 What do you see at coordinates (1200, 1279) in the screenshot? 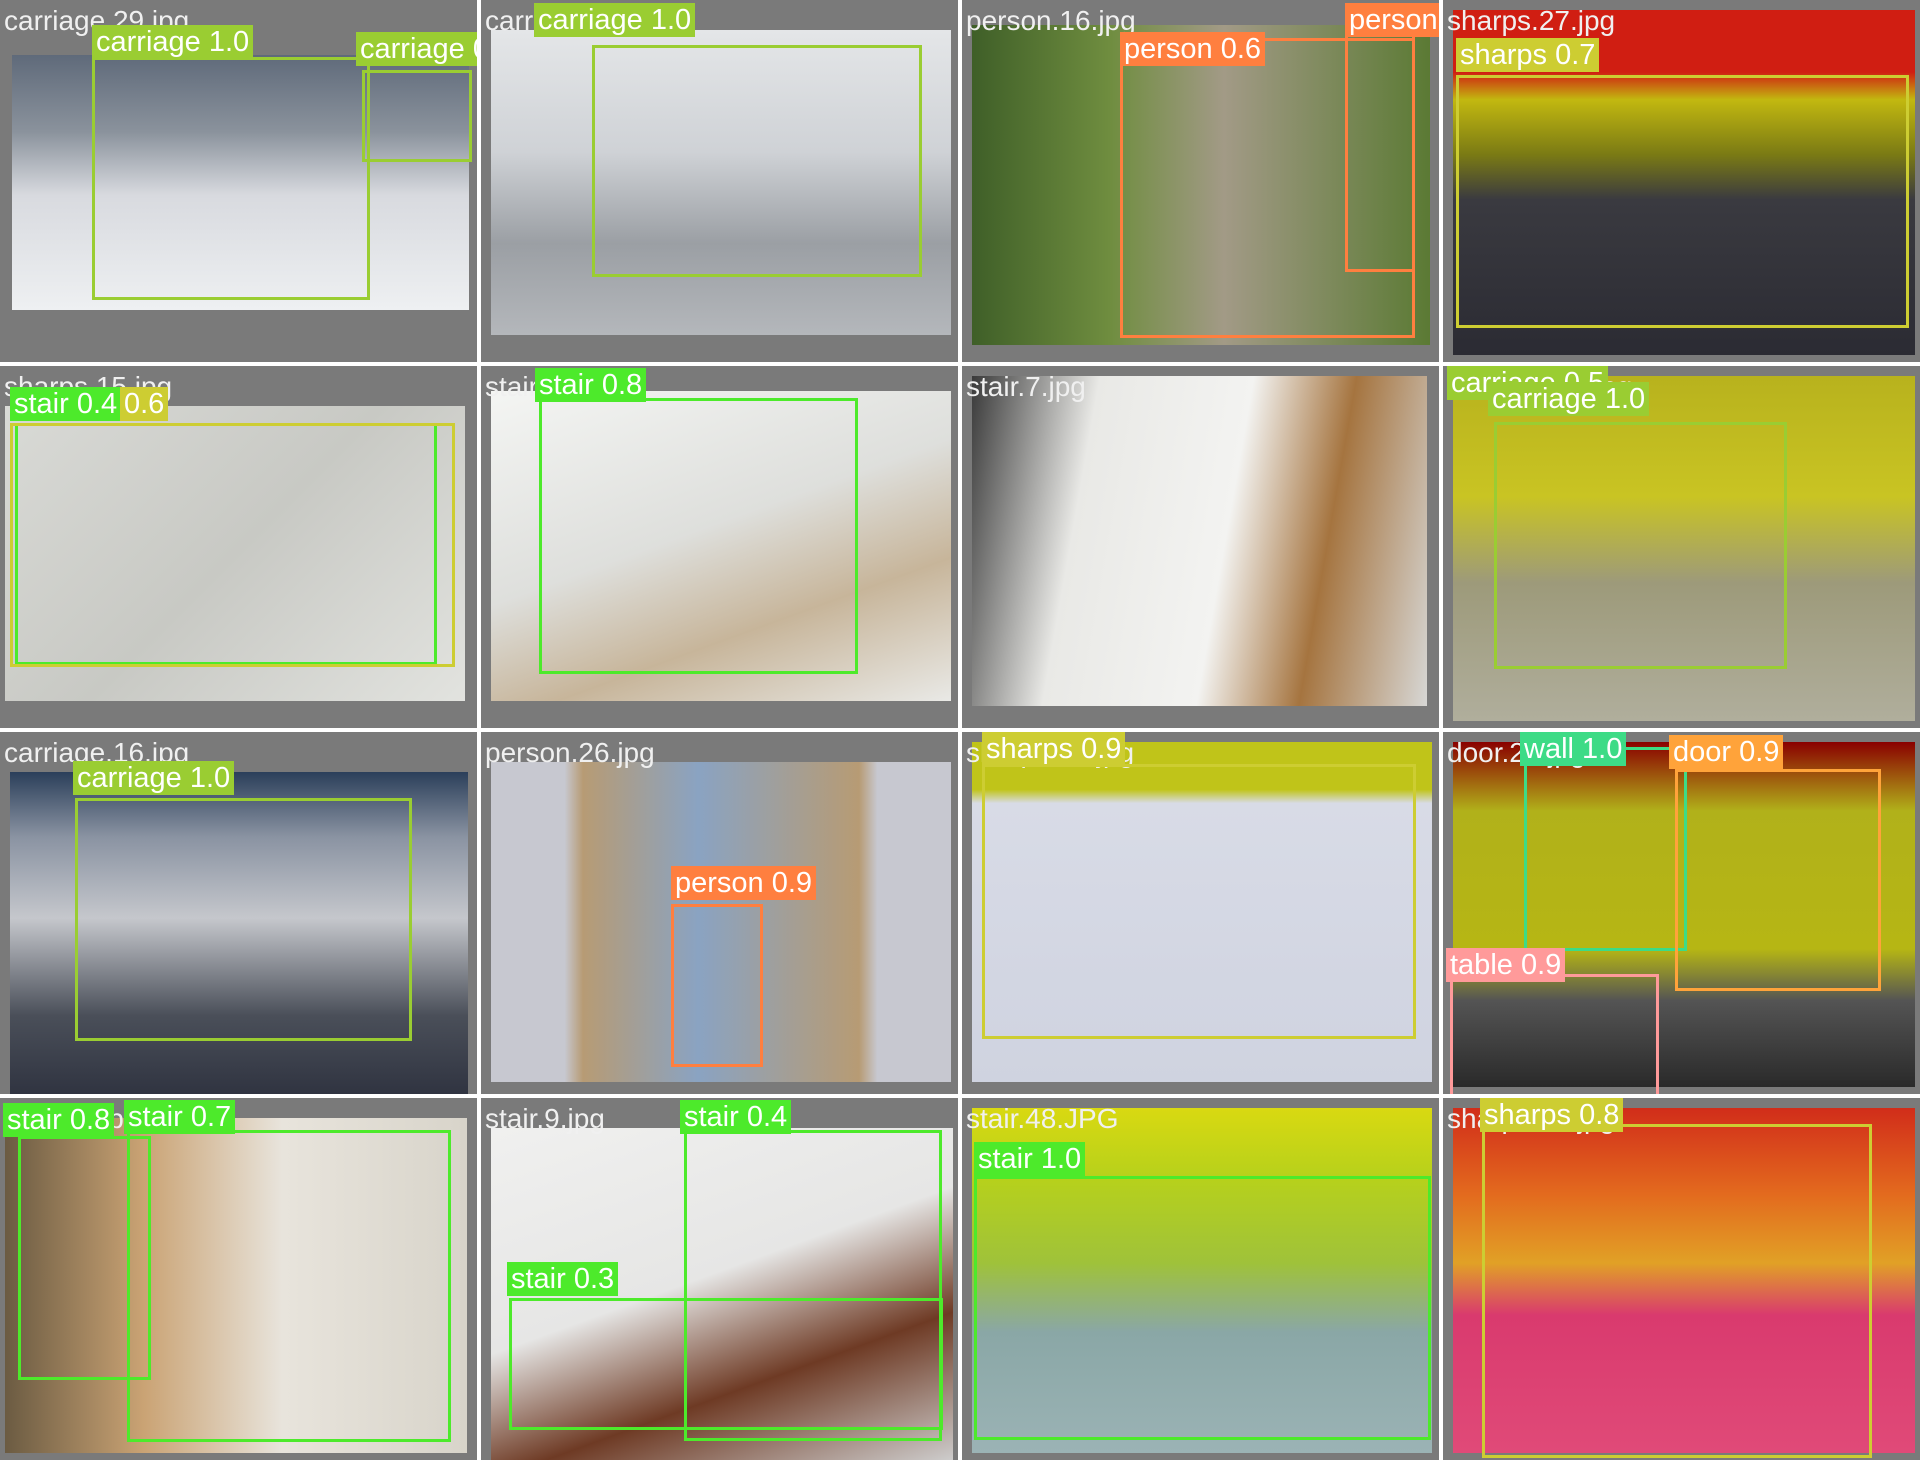
I see `result-tile: stair.48.JPG stair 1.0` at bounding box center [1200, 1279].